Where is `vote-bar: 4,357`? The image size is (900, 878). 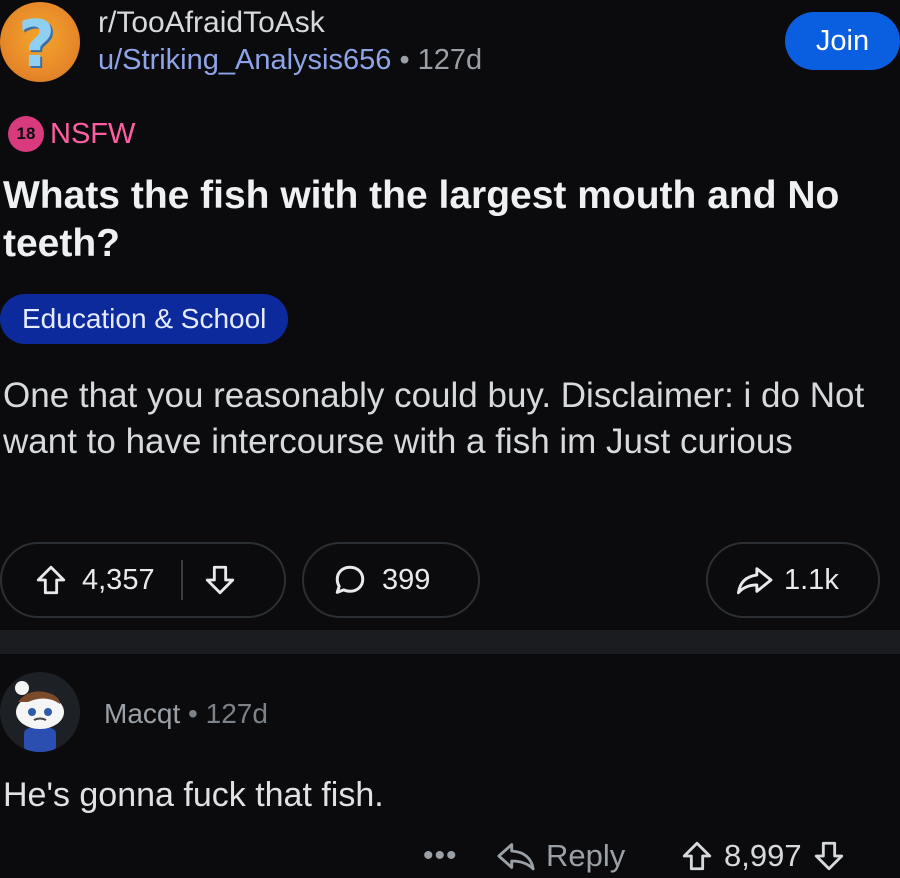 vote-bar: 4,357 is located at coordinates (143, 580).